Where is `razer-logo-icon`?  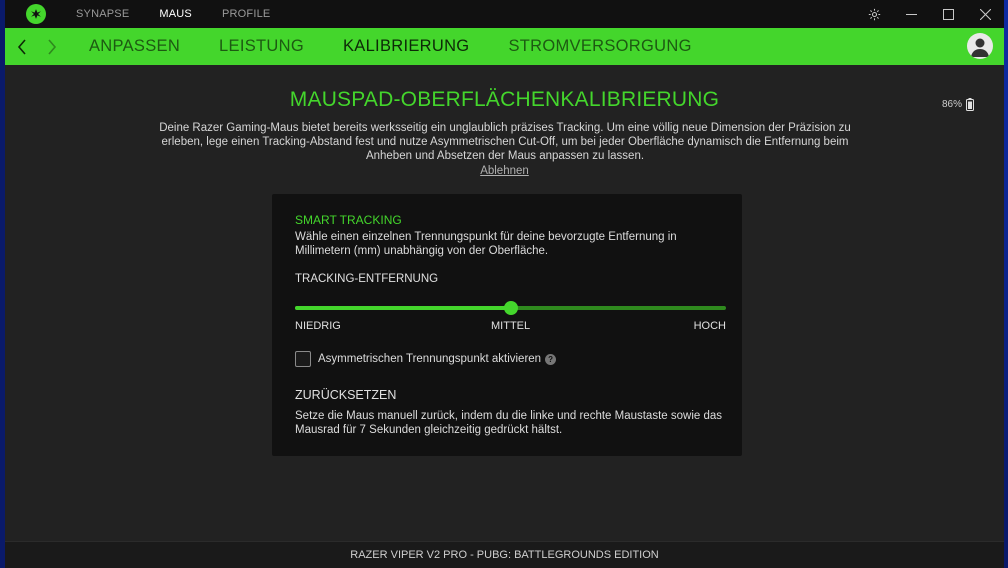
razer-logo-icon is located at coordinates (36, 14).